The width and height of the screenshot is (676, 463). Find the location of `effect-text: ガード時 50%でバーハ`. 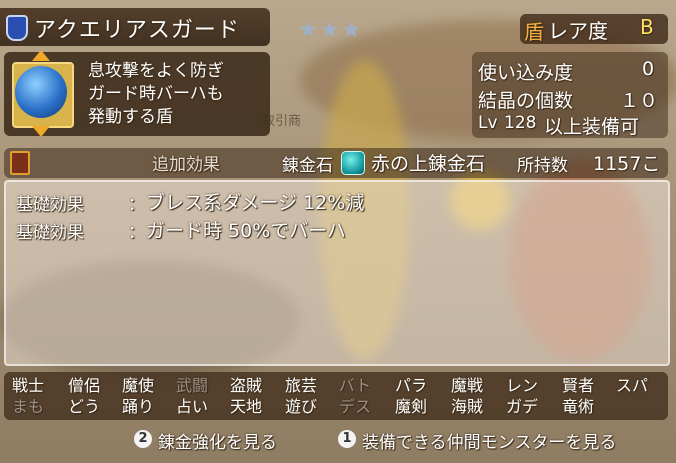

effect-text: ガード時 50%でバーハ is located at coordinates (246, 231).